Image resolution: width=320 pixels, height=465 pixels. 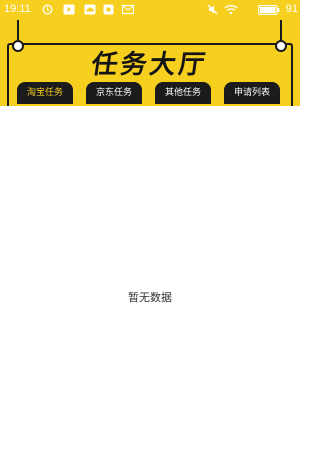 I want to click on alarm-icon, so click(x=47, y=11).